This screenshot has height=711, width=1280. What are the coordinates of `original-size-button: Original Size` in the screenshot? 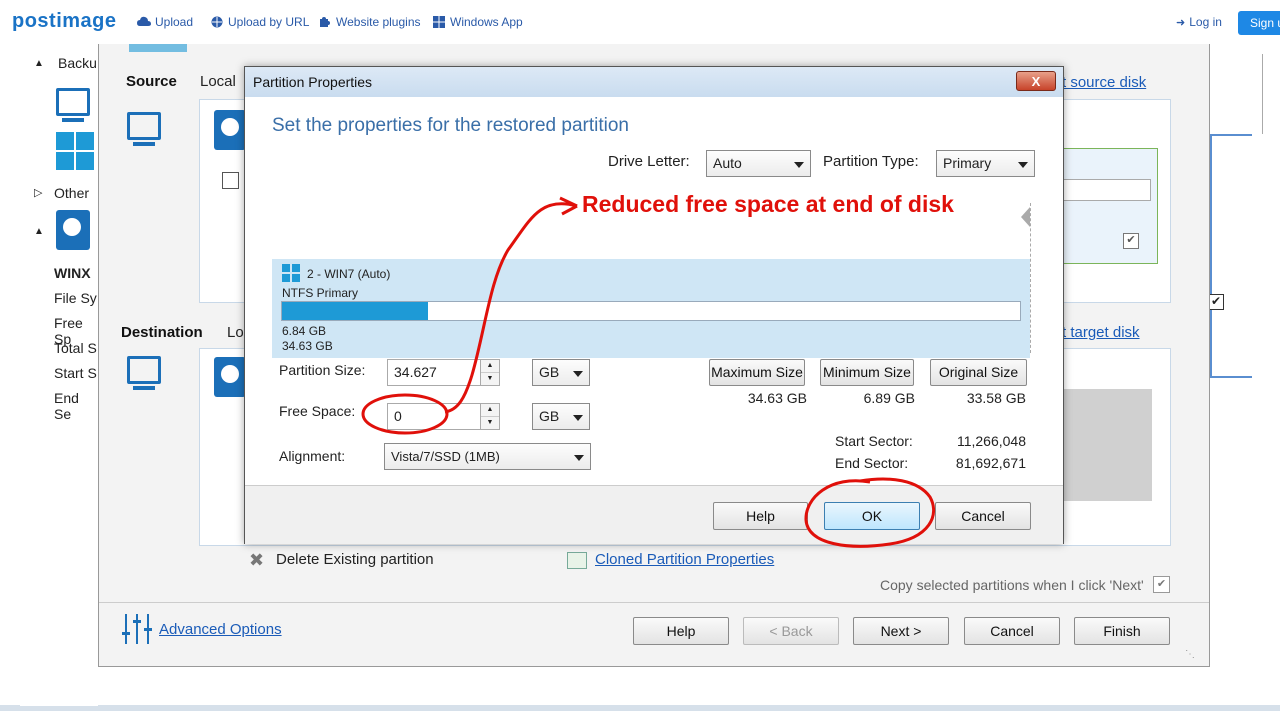 It's located at (978, 372).